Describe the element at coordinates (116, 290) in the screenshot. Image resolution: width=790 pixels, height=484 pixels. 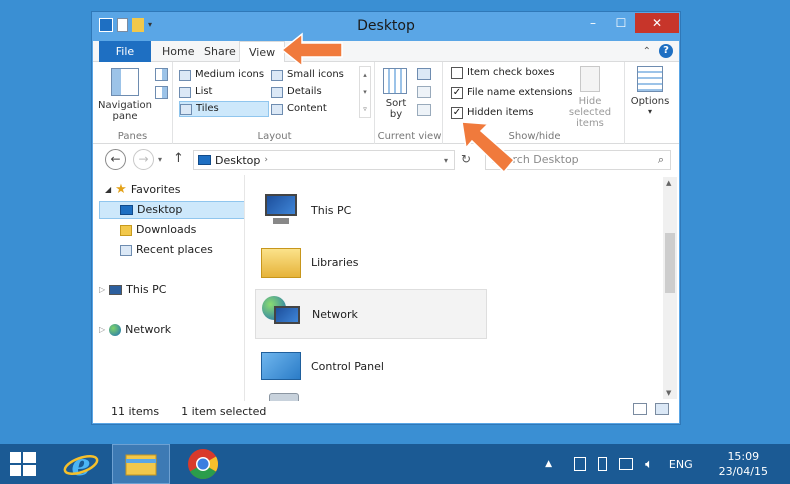
I see `computer-icon` at that location.